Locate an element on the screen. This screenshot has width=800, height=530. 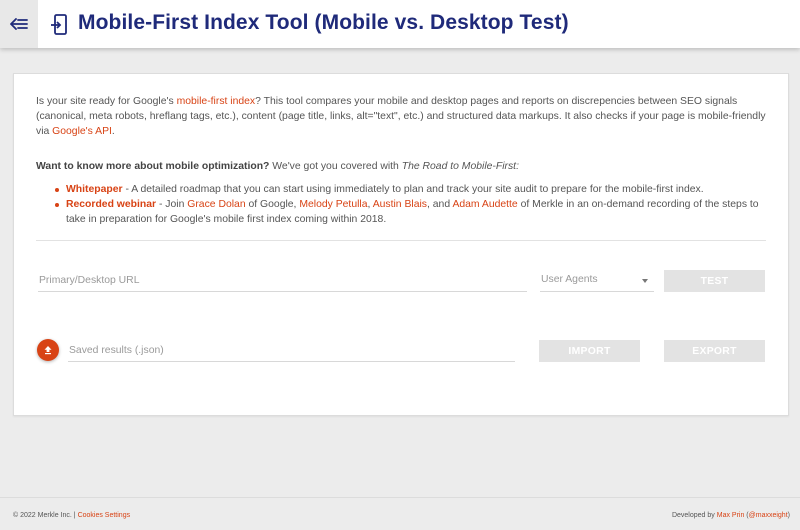
developed-by-text: Developed by is located at coordinates (694, 515).